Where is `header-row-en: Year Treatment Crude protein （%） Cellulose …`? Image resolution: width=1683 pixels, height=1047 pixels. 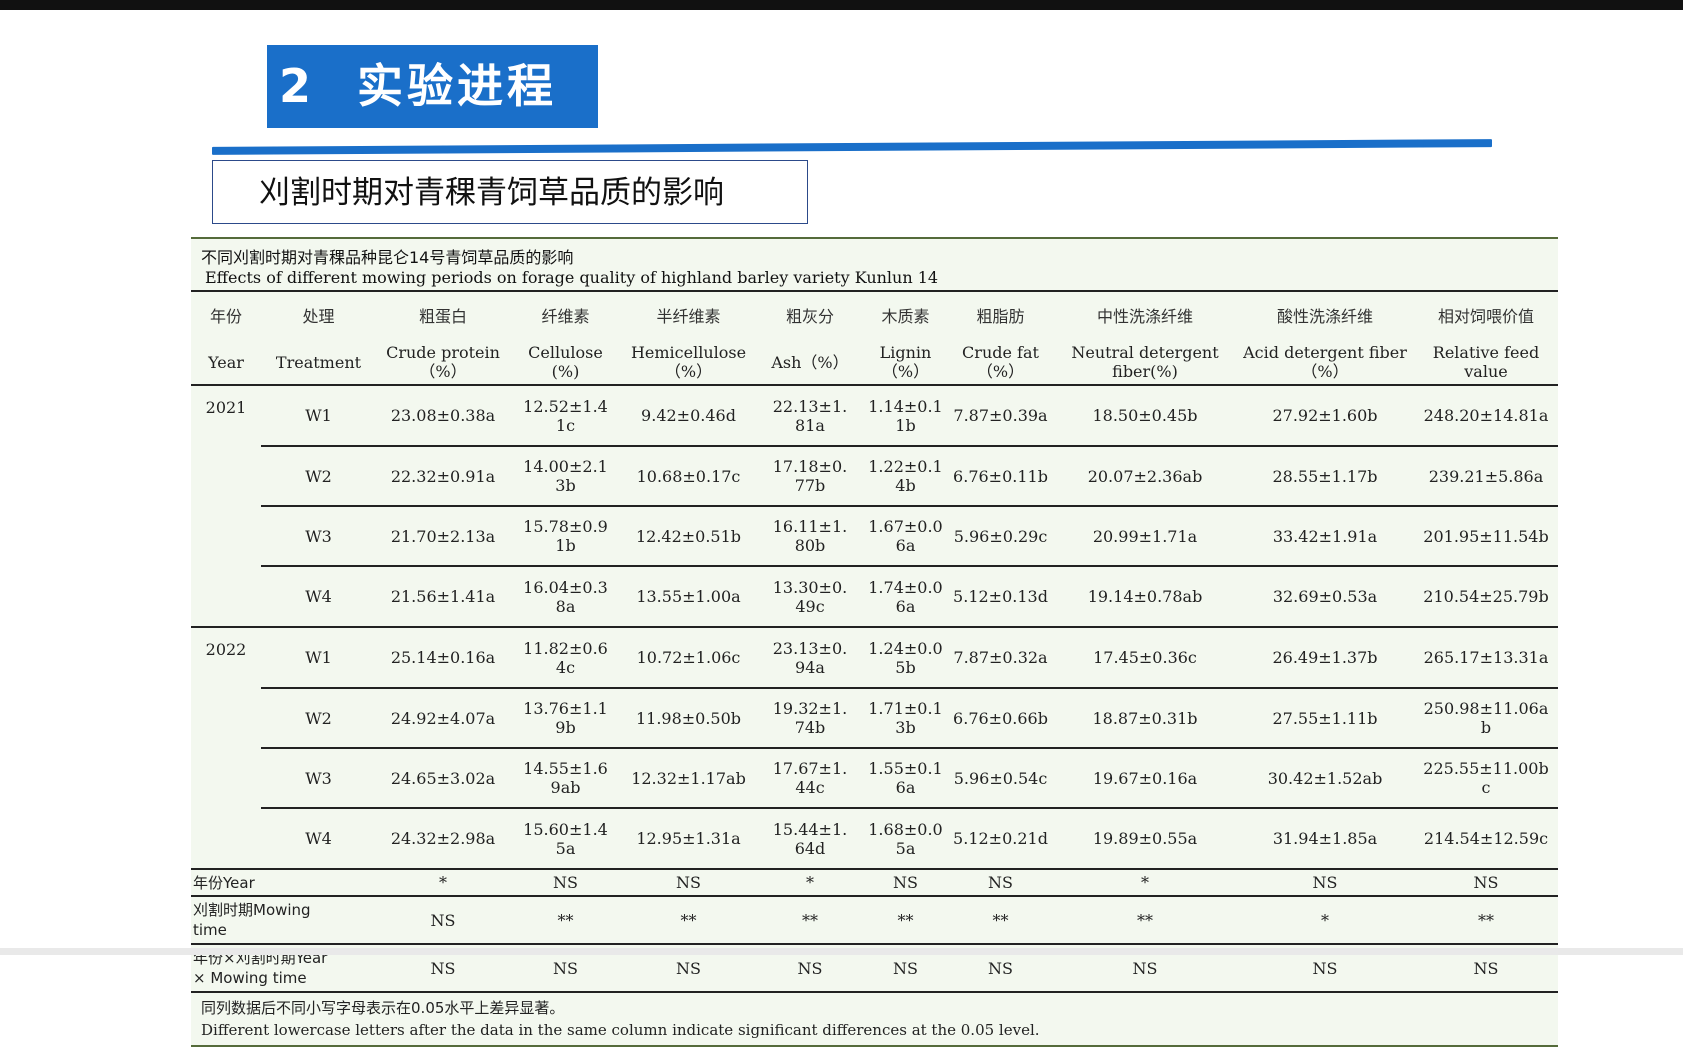 header-row-en: Year Treatment Crude protein （%） Cellulose … is located at coordinates (874, 363).